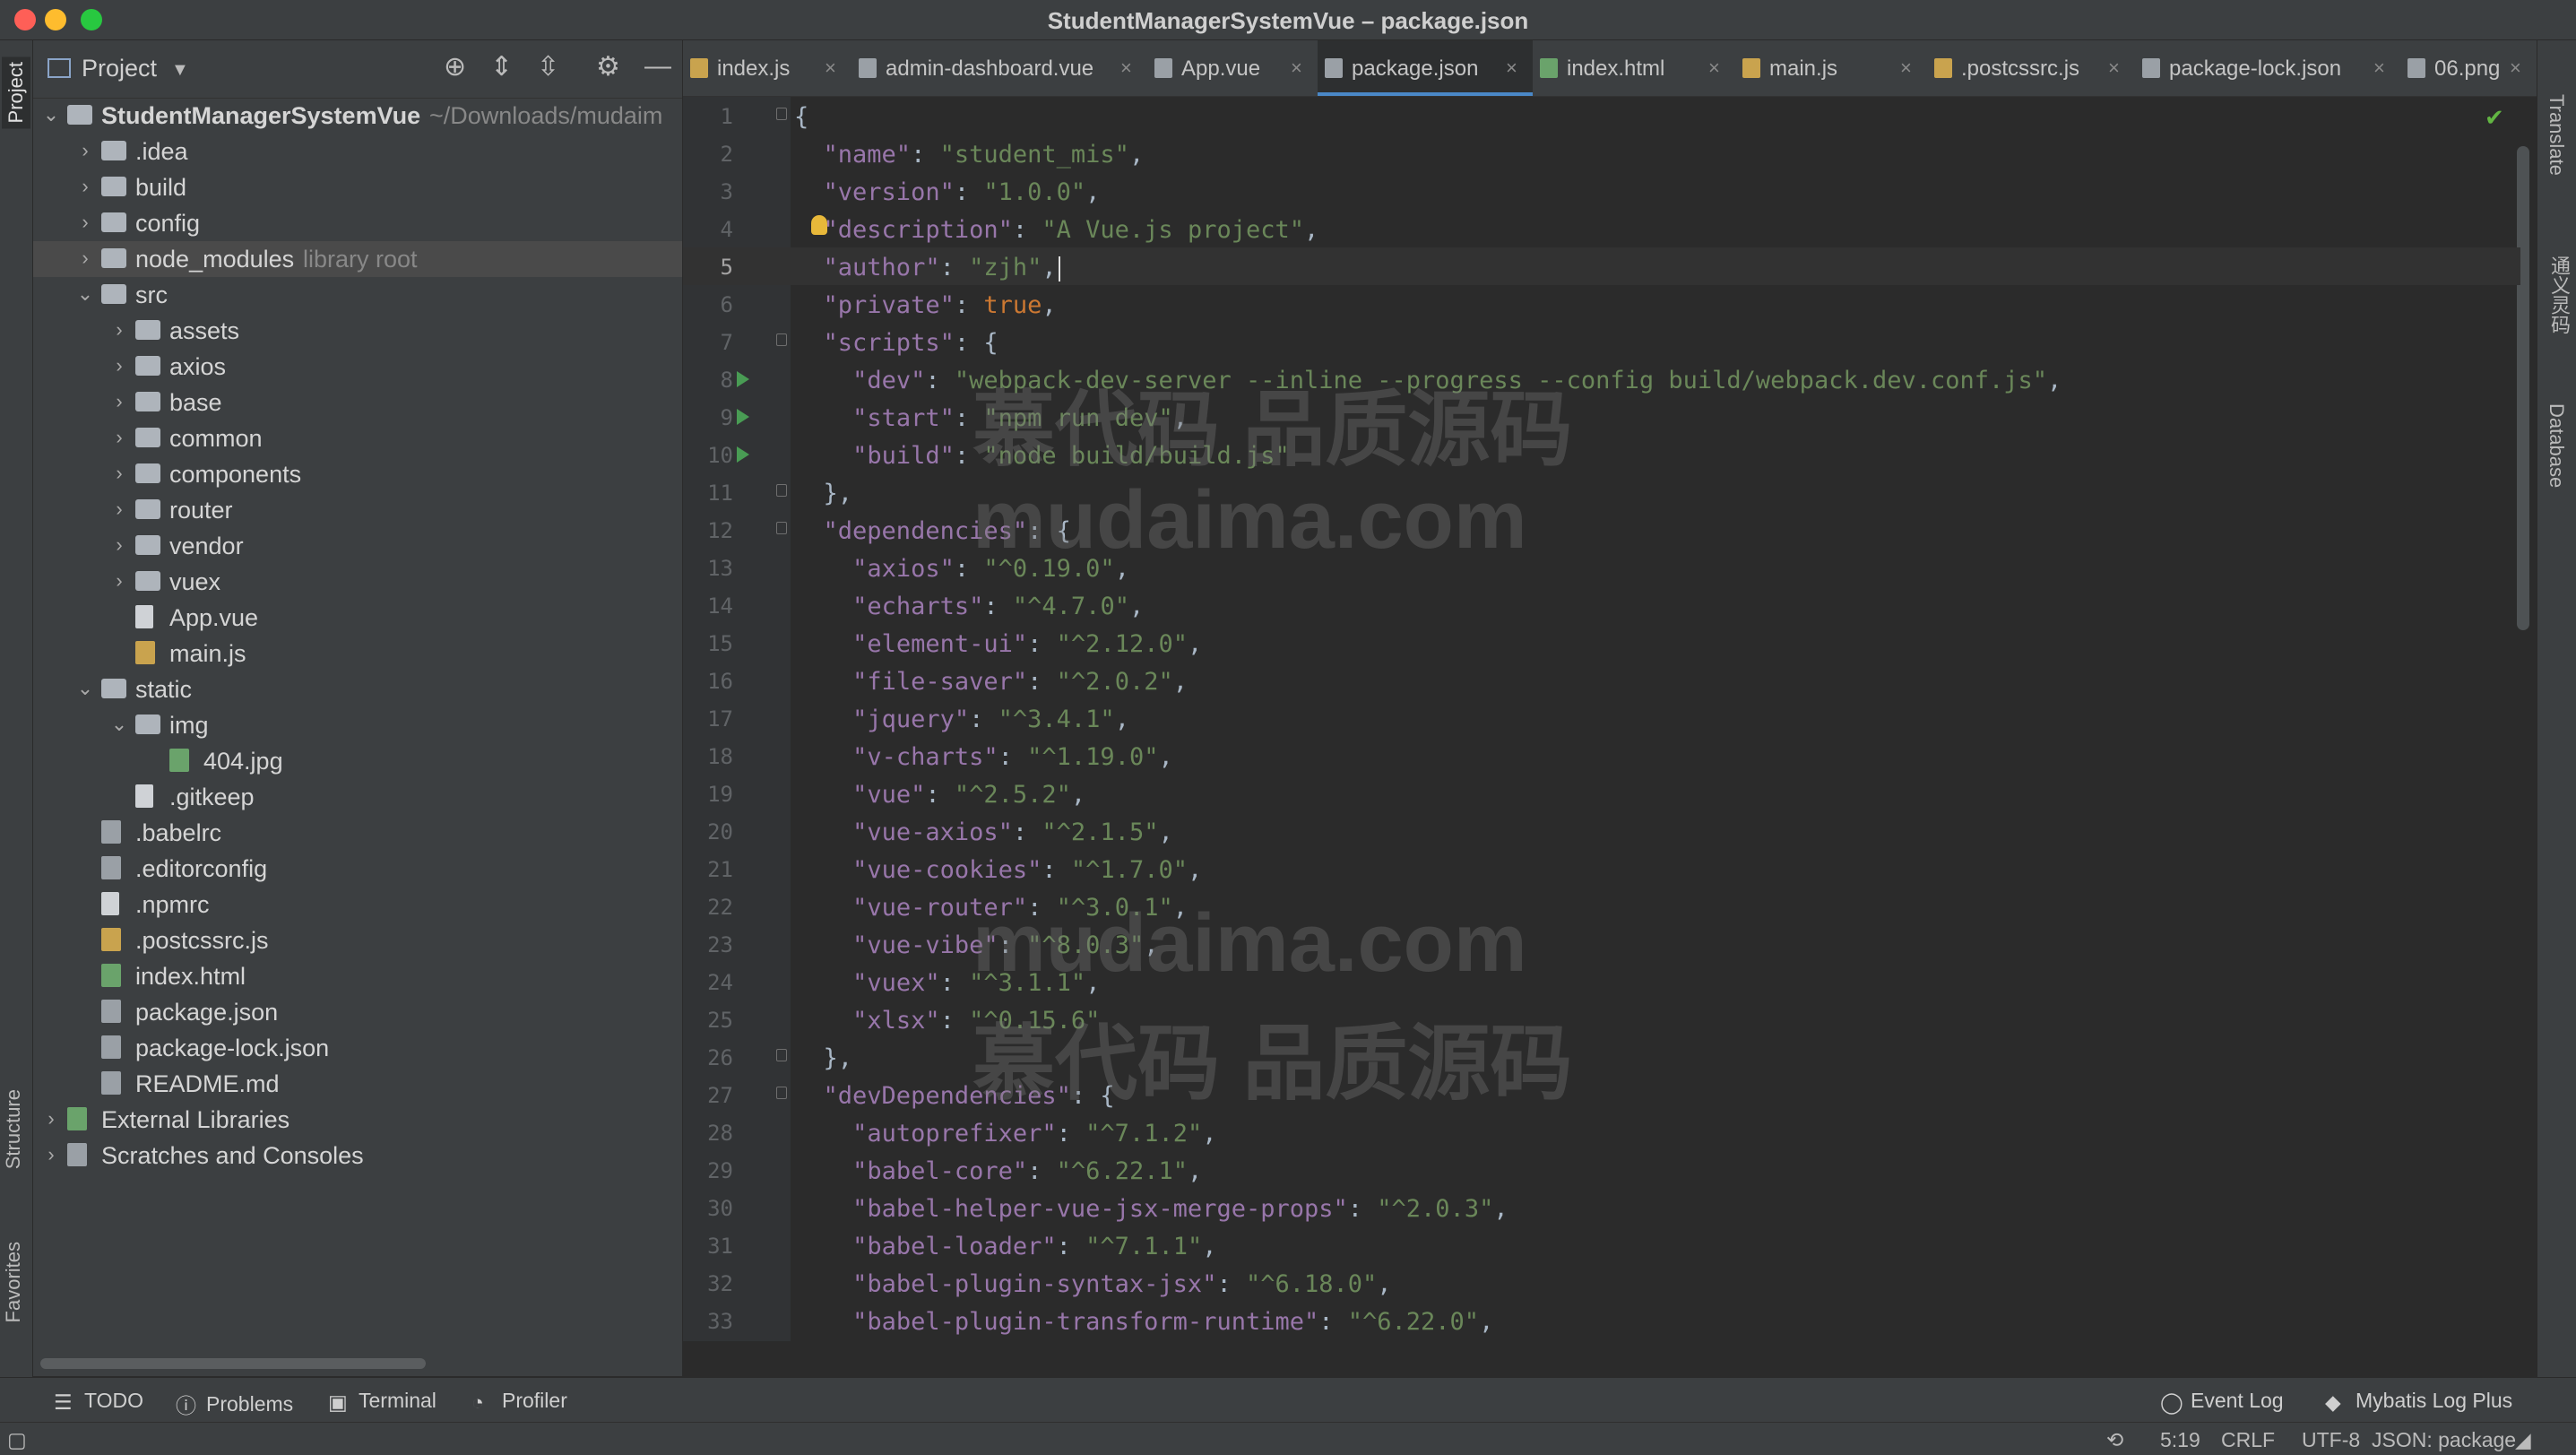 Image resolution: width=2576 pixels, height=1455 pixels. Describe the element at coordinates (357, 976) in the screenshot. I see `tree-item: index.html` at that location.